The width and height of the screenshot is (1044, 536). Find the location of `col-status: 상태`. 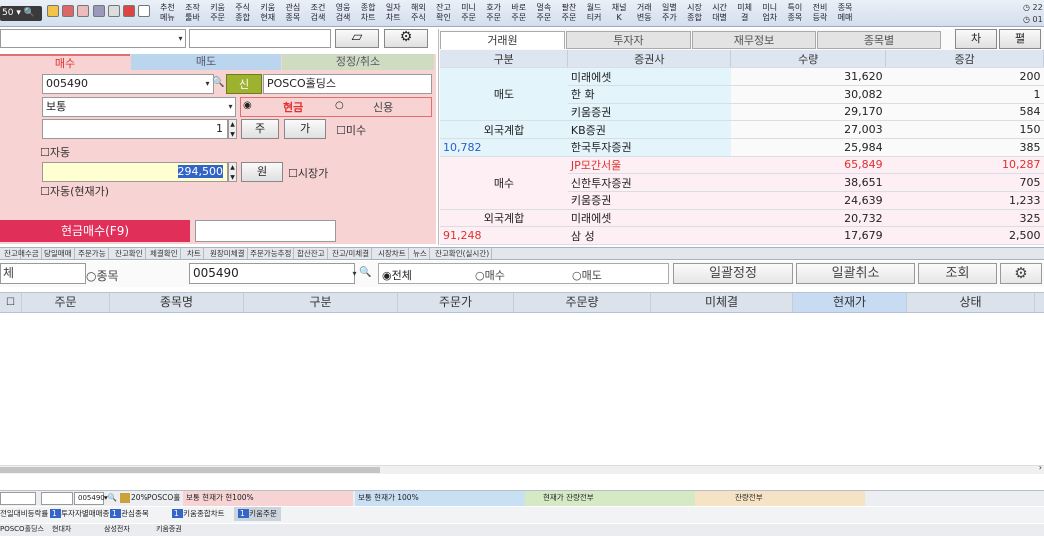

col-status: 상태 is located at coordinates (971, 302).